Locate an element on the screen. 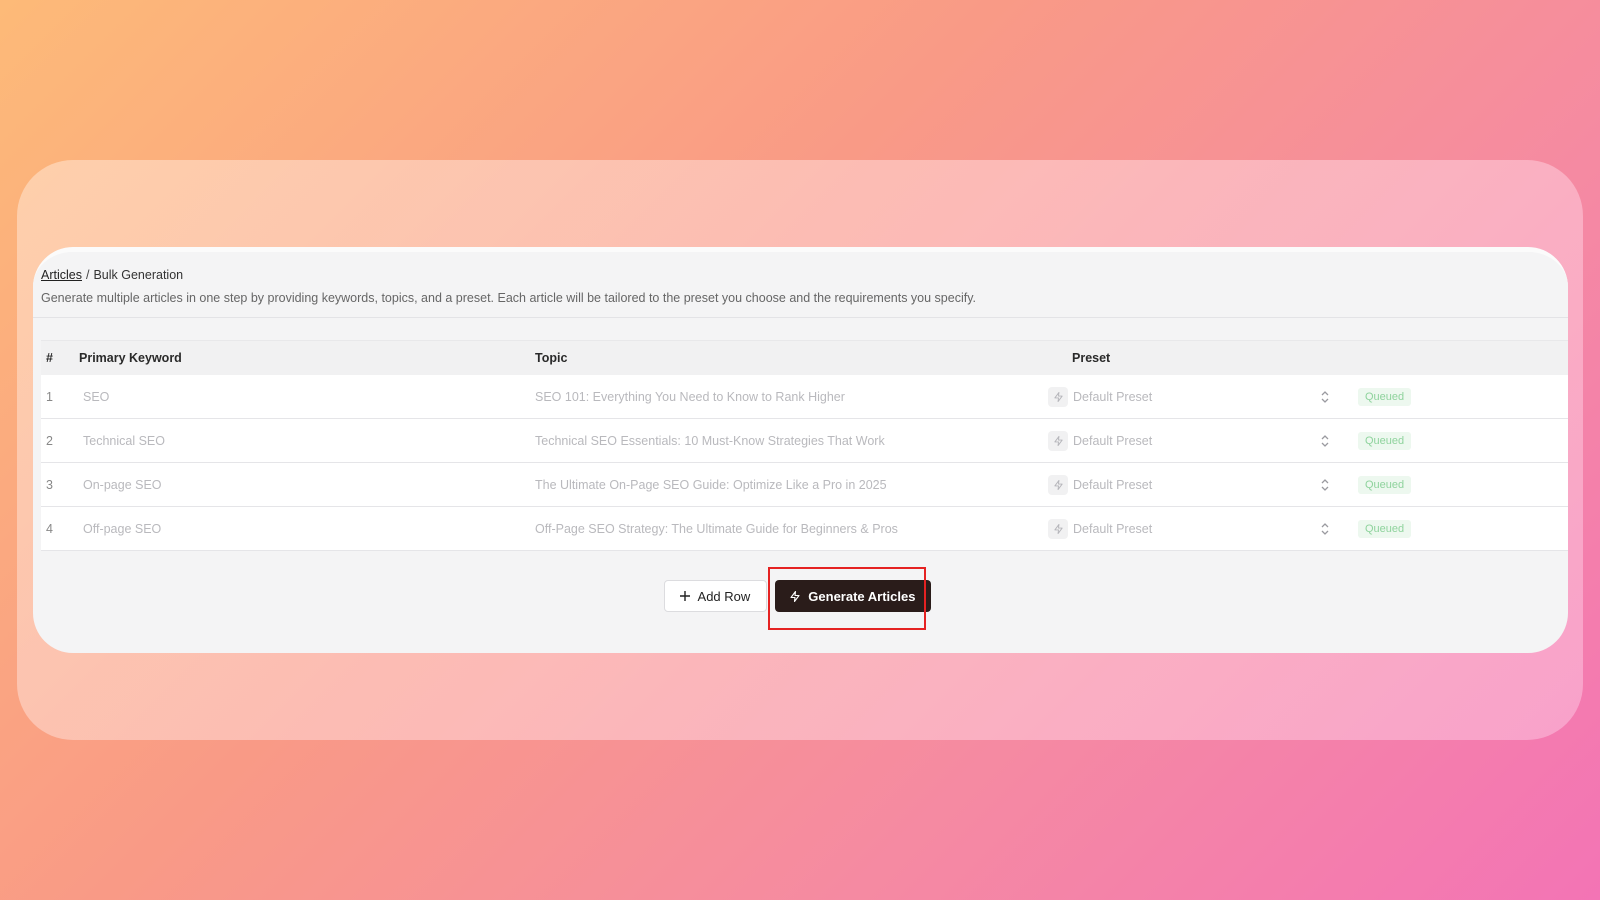 The height and width of the screenshot is (900, 1600). keyword-input: On-page SEO is located at coordinates (303, 485).